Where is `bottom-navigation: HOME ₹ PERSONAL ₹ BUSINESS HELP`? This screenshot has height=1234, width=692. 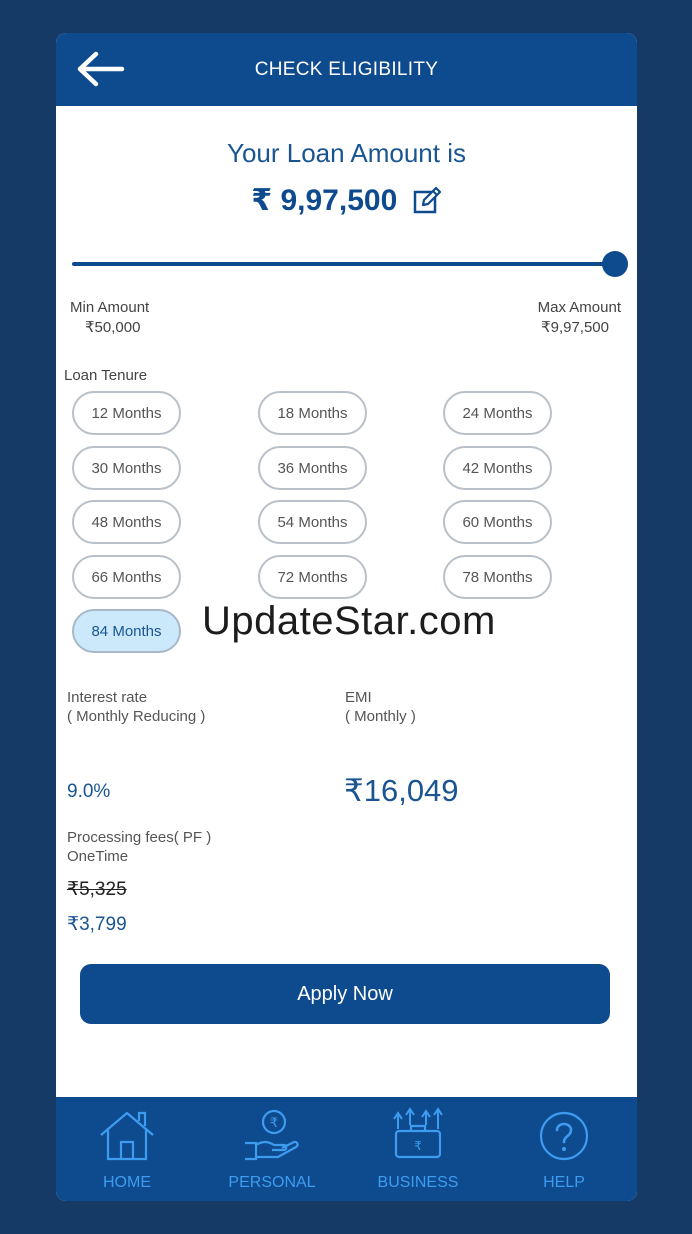
bottom-navigation: HOME ₹ PERSONAL ₹ BUSINESS HELP is located at coordinates (346, 1149).